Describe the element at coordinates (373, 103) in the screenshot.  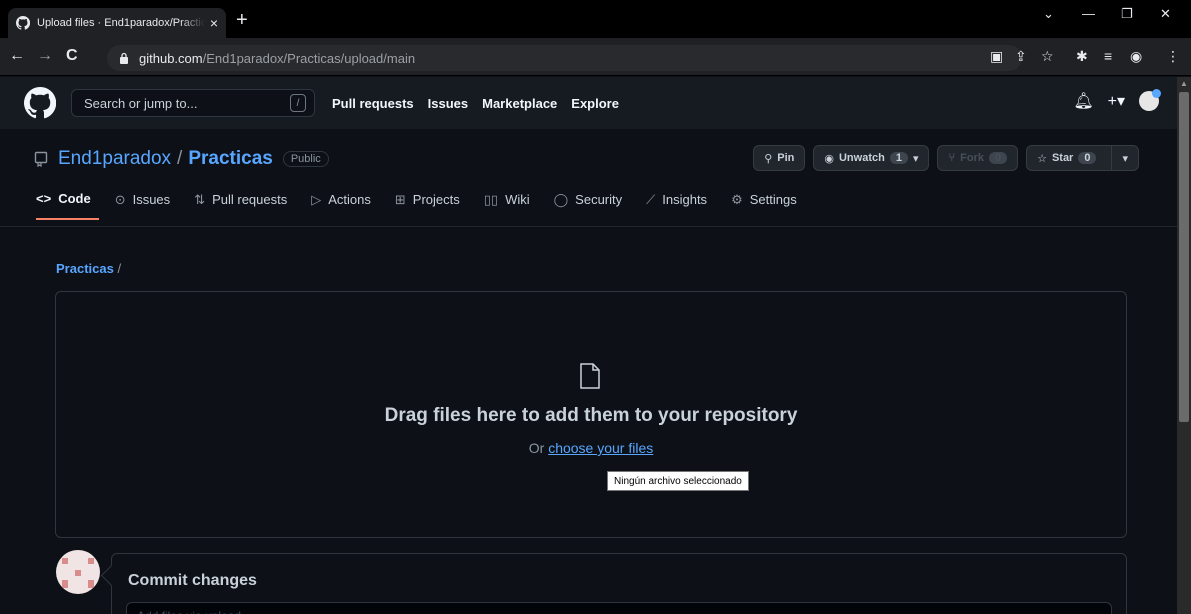
I see `header-nav-pull-requests: Pull requests` at that location.